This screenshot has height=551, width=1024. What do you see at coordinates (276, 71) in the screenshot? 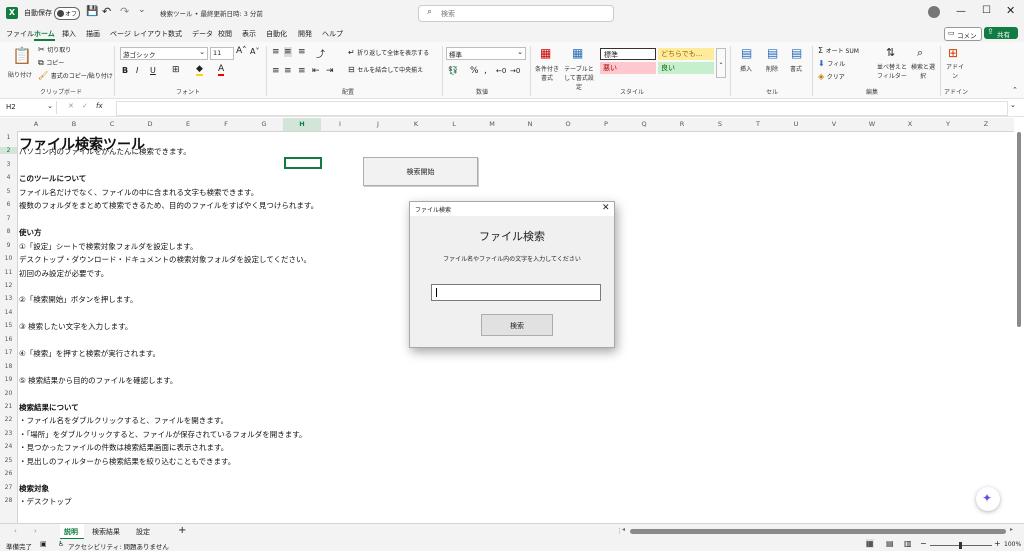
I see `align-left-icon: ≡` at bounding box center [276, 71].